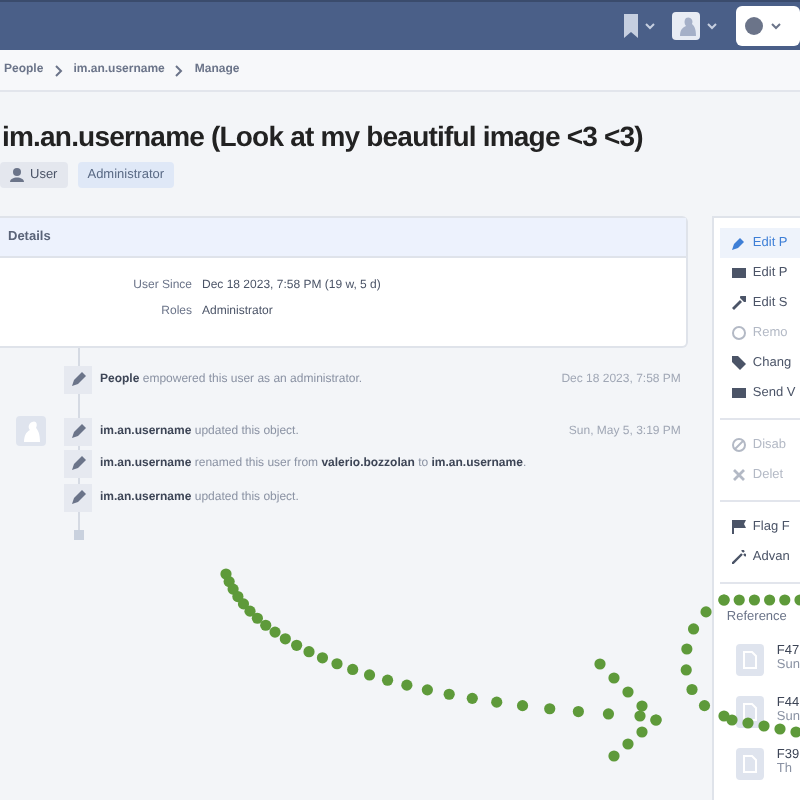  I want to click on flag-icon, so click(739, 527).